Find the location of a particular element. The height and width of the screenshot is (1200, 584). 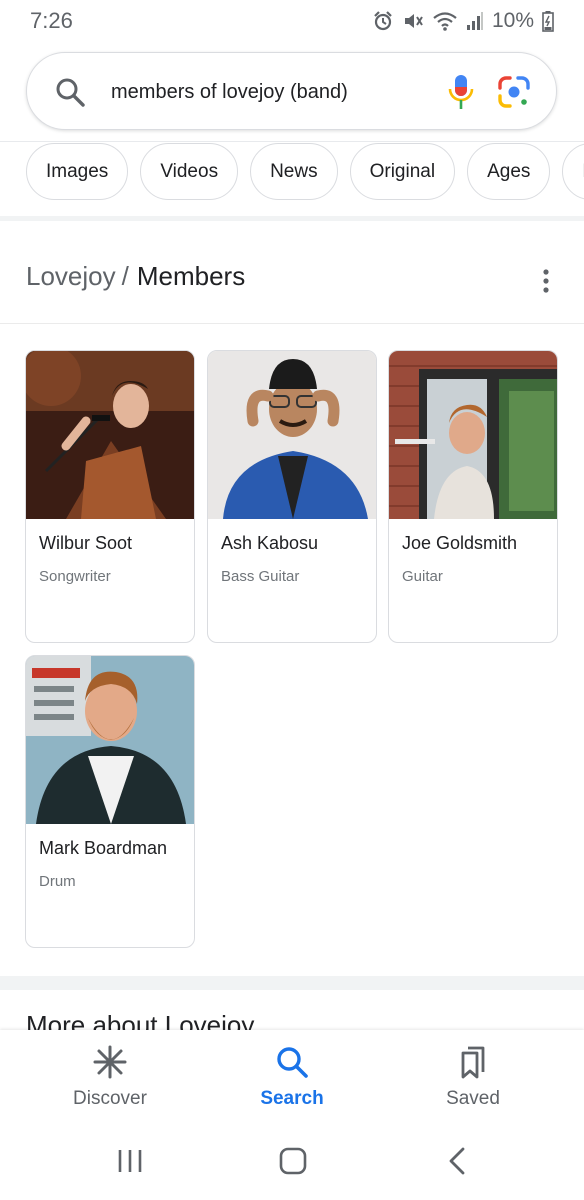

breadcrumb-parent: Lovejoy is located at coordinates (71, 276).